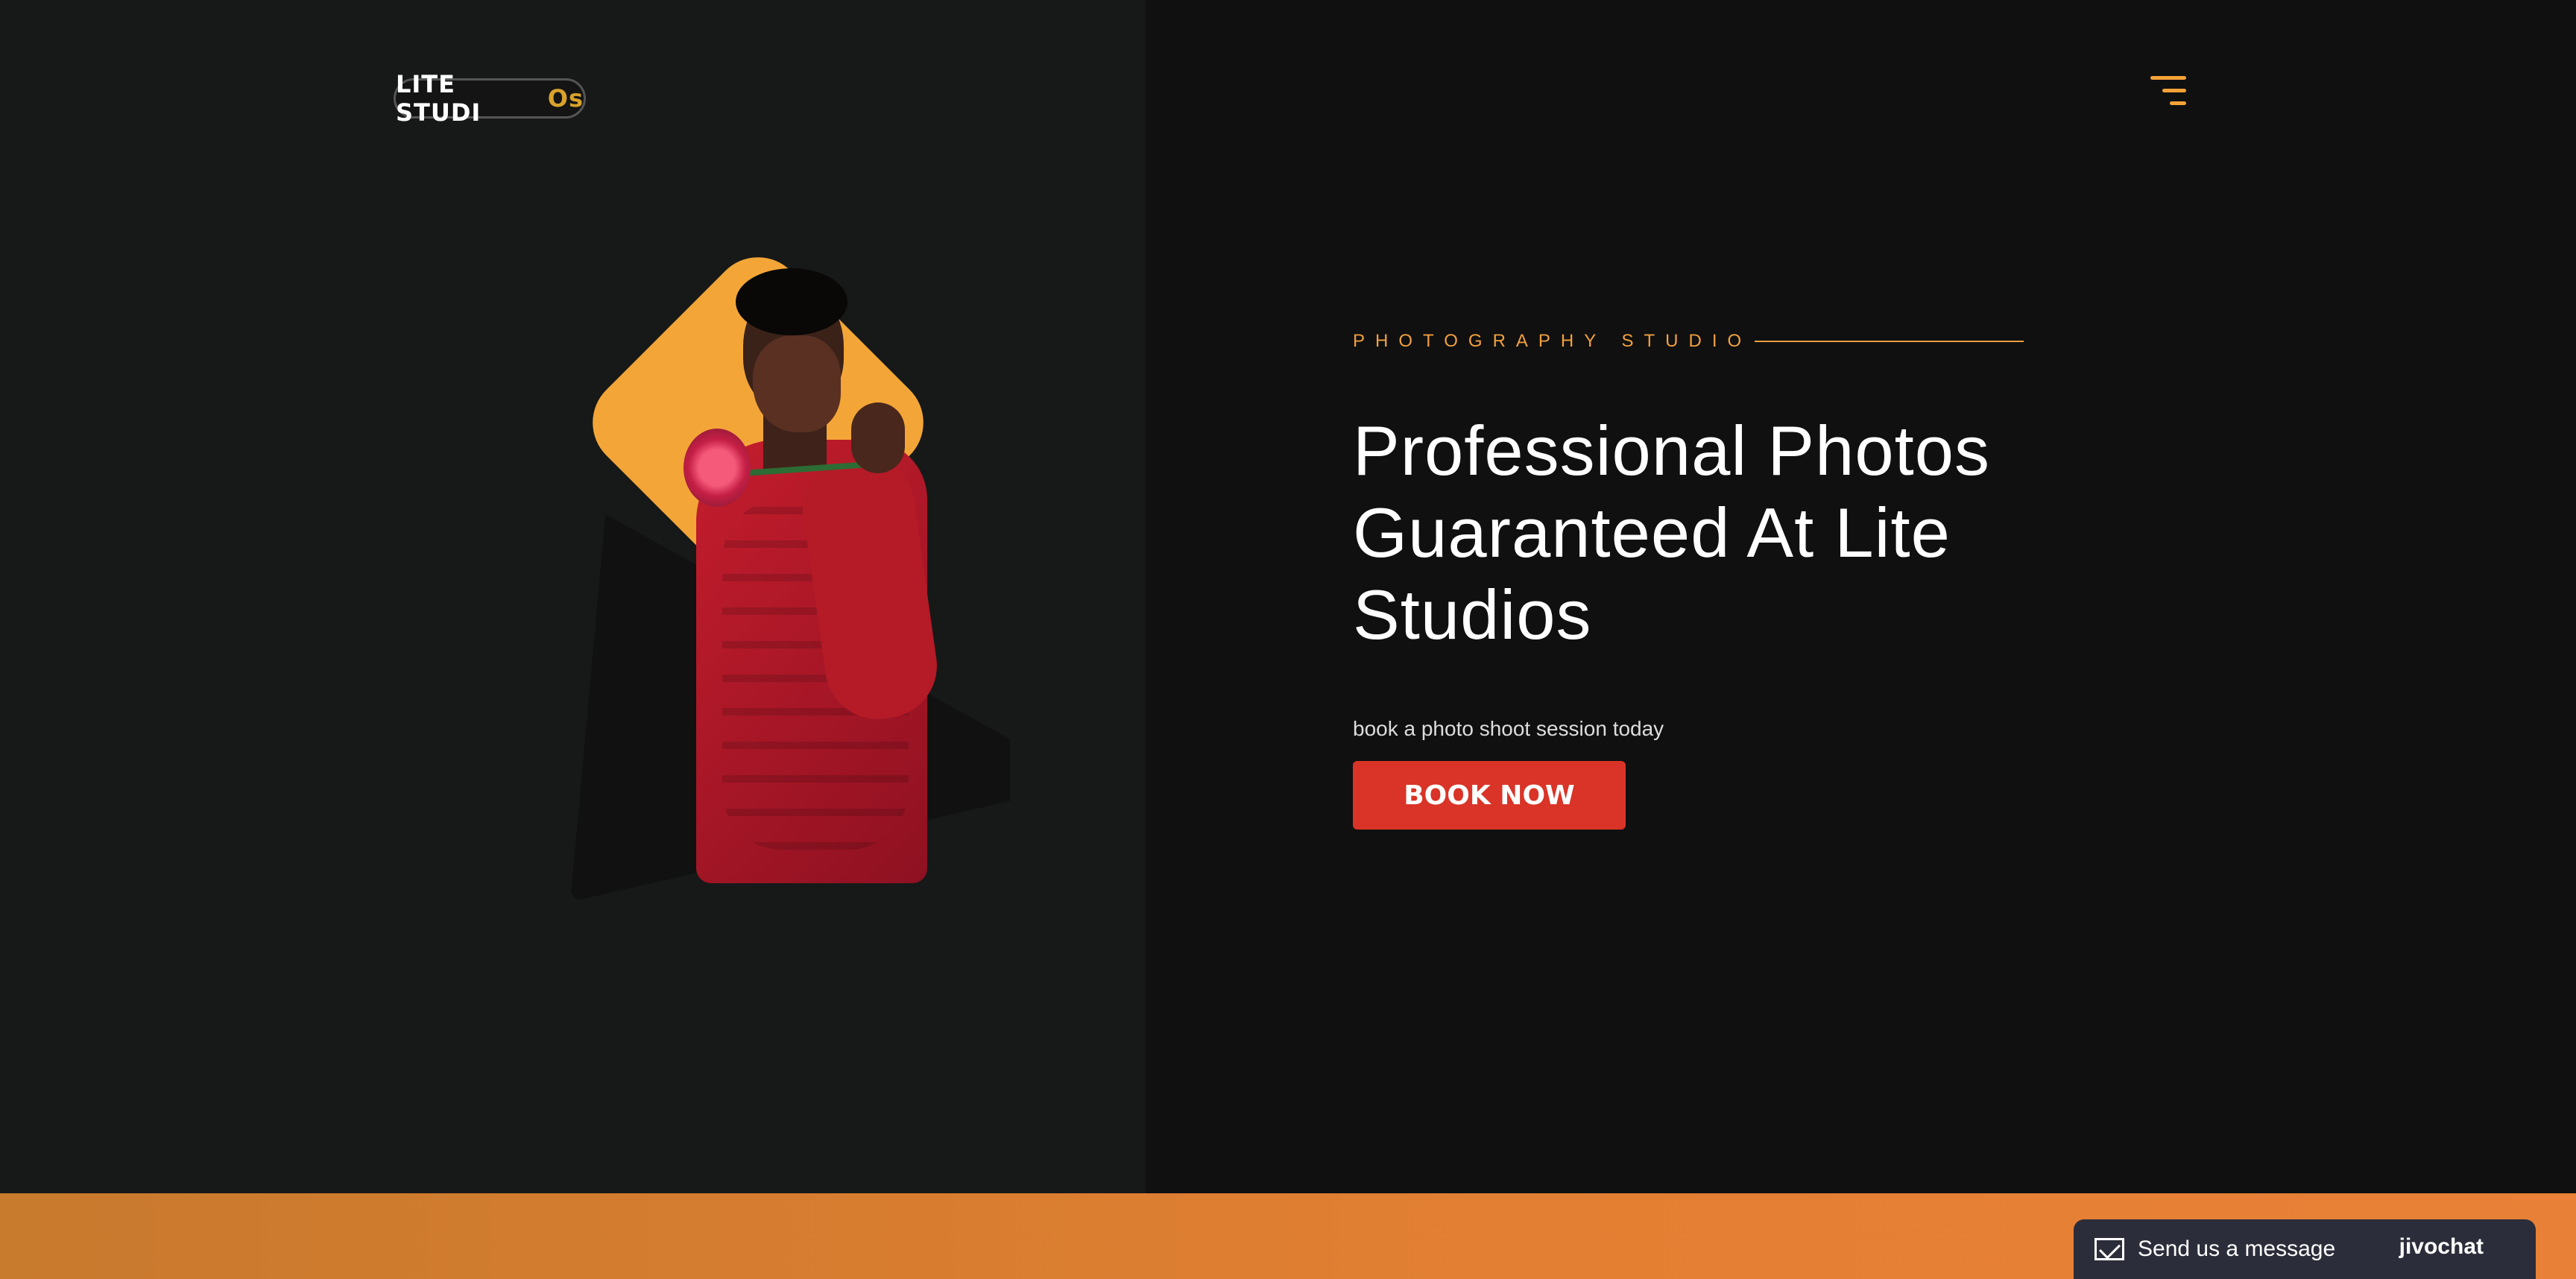 The image size is (2576, 1279). What do you see at coordinates (1509, 728) in the screenshot?
I see `hero-subtitle: book a photo shoot session today` at bounding box center [1509, 728].